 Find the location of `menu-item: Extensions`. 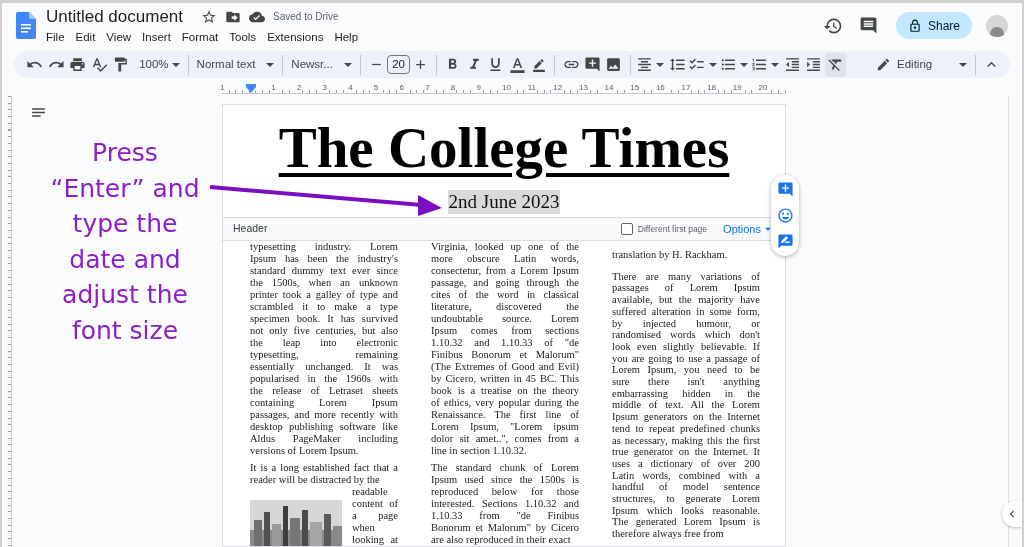

menu-item: Extensions is located at coordinates (295, 36).